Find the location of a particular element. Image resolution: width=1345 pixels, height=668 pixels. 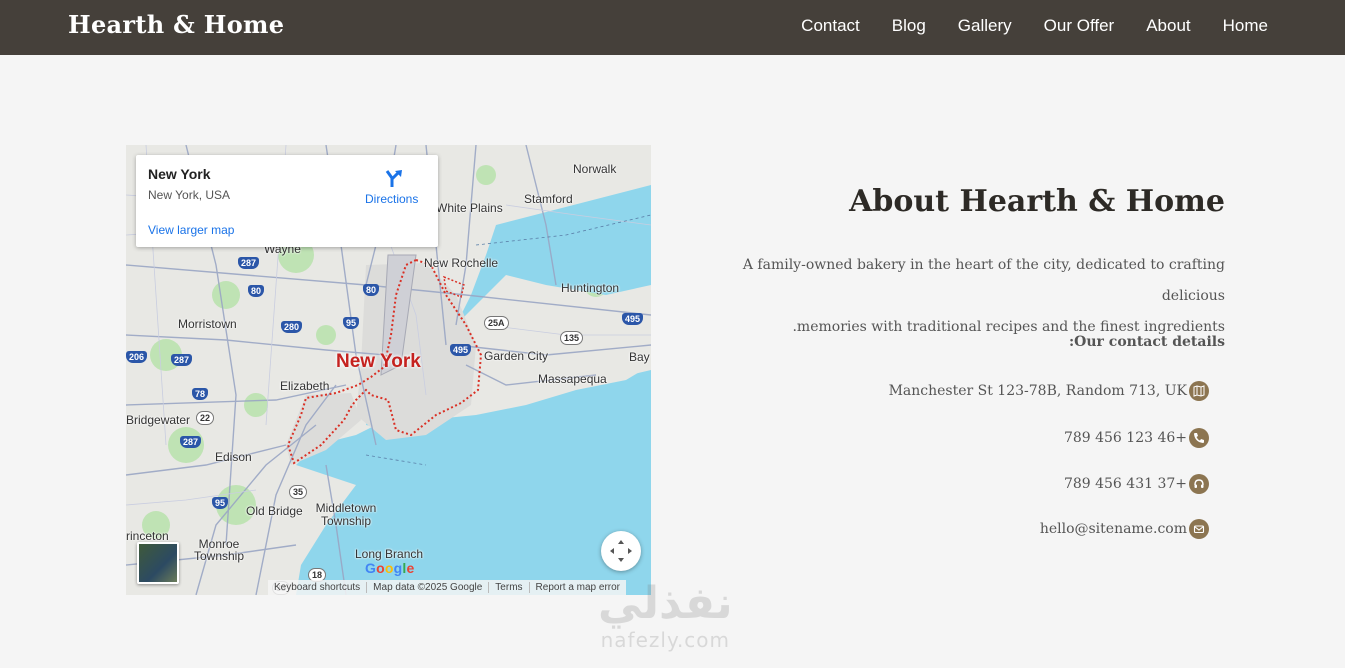

map-place-label: Stamford is located at coordinates (548, 199).